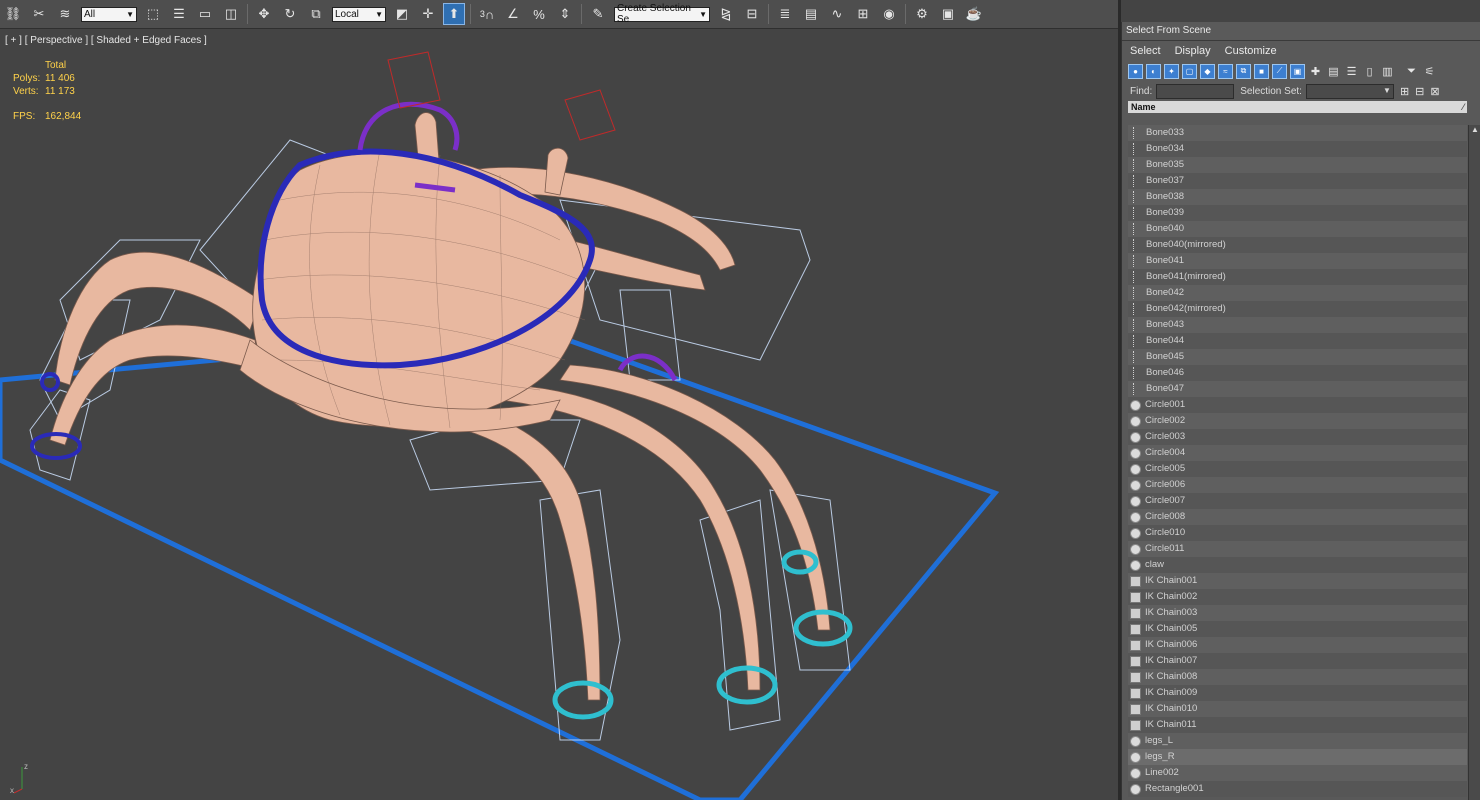 This screenshot has height=800, width=1480. Describe the element at coordinates (1297, 485) in the screenshot. I see `list-item: Circle006` at that location.